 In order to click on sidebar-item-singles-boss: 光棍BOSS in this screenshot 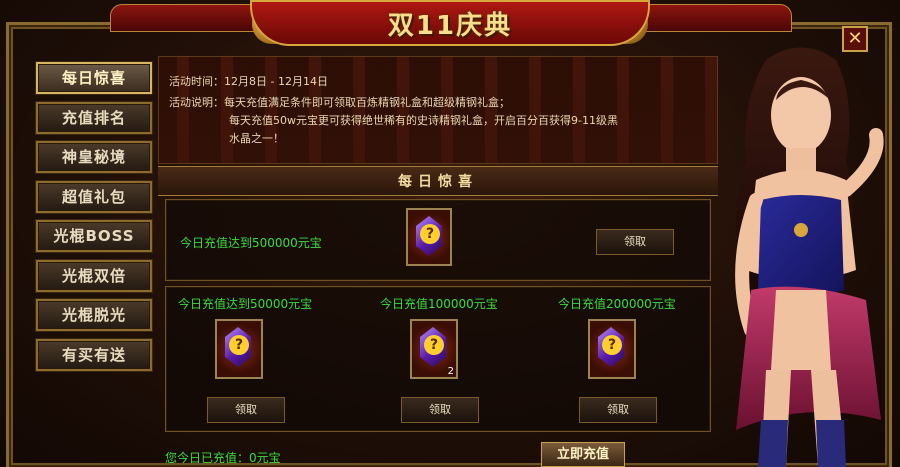, I will do `click(94, 236)`.